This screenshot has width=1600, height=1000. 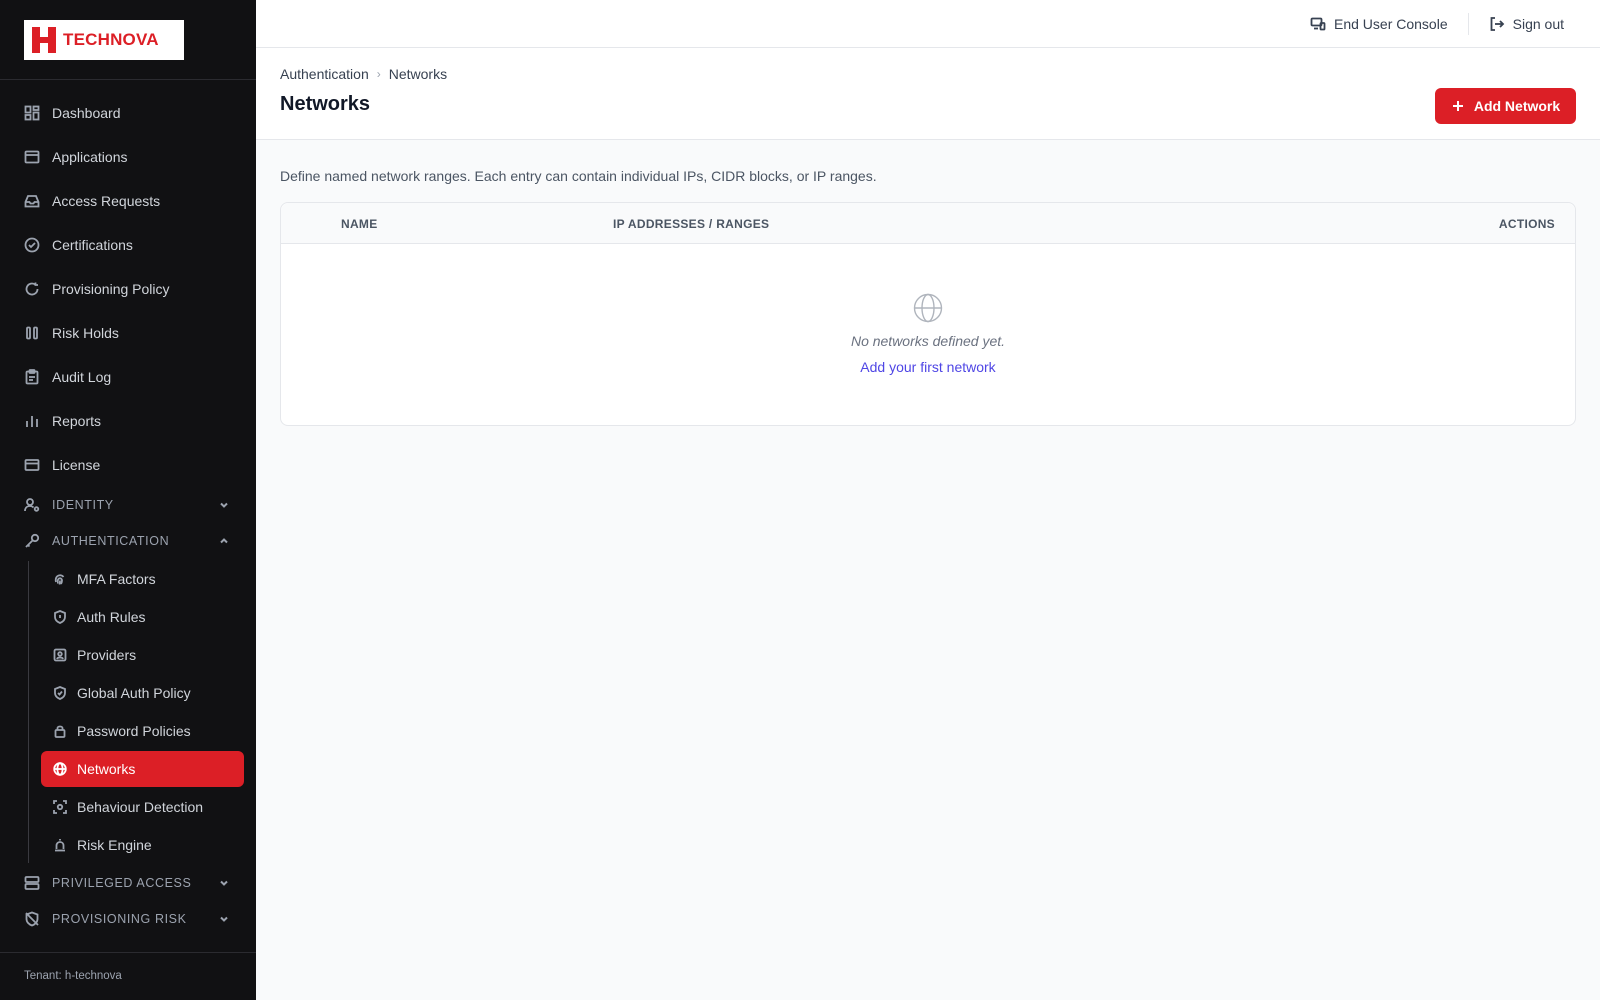 I want to click on top-bar: End User Console Sign out, so click(x=928, y=24).